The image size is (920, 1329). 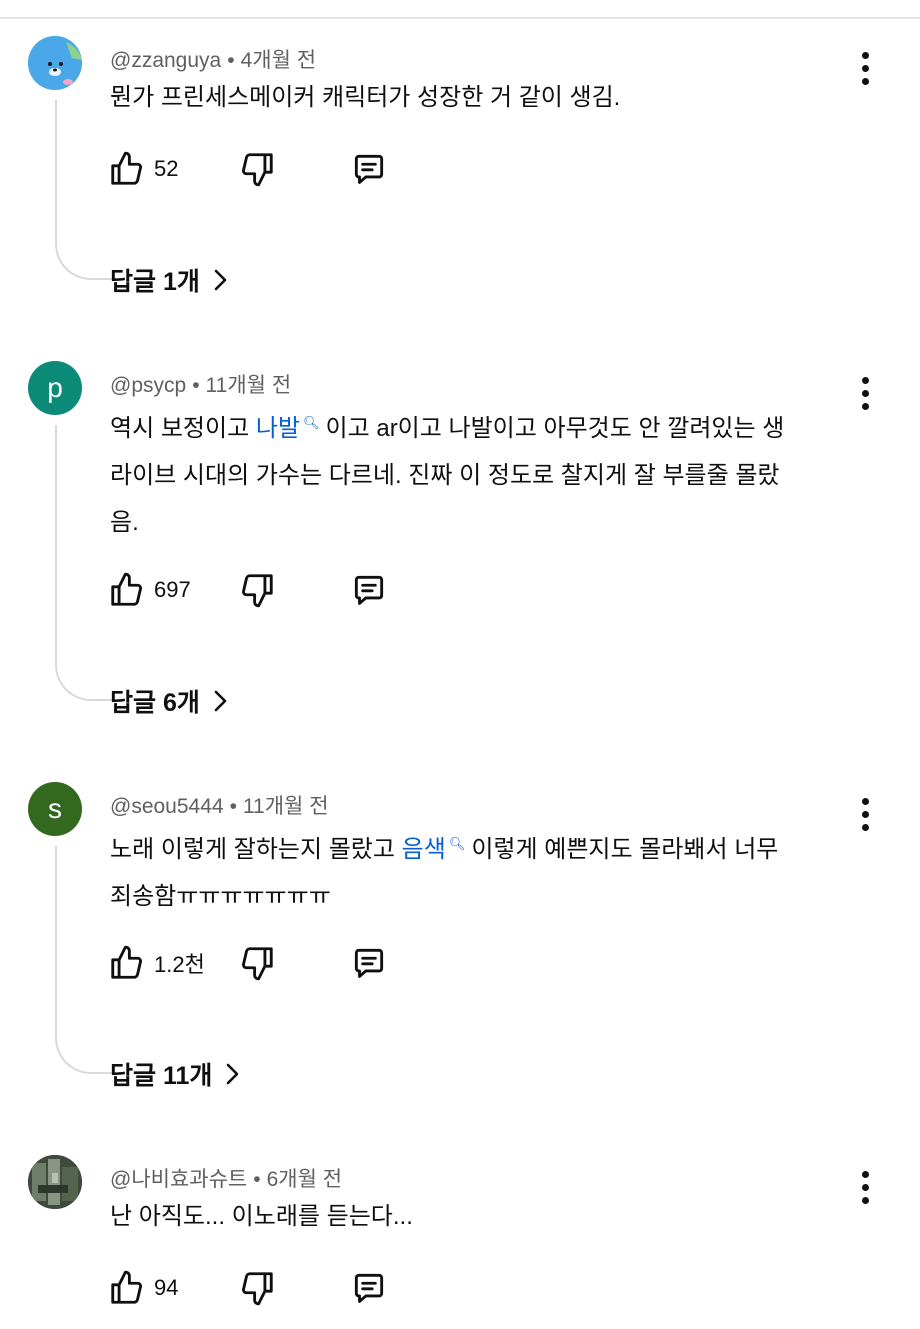 I want to click on comment-actions: 52, so click(x=246, y=169).